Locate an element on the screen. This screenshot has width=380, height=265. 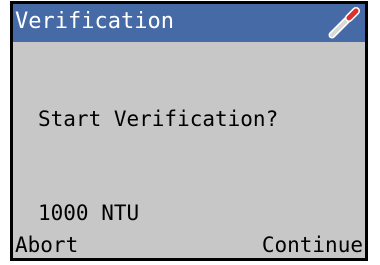
standard-value: 1000 NTU is located at coordinates (89, 213).